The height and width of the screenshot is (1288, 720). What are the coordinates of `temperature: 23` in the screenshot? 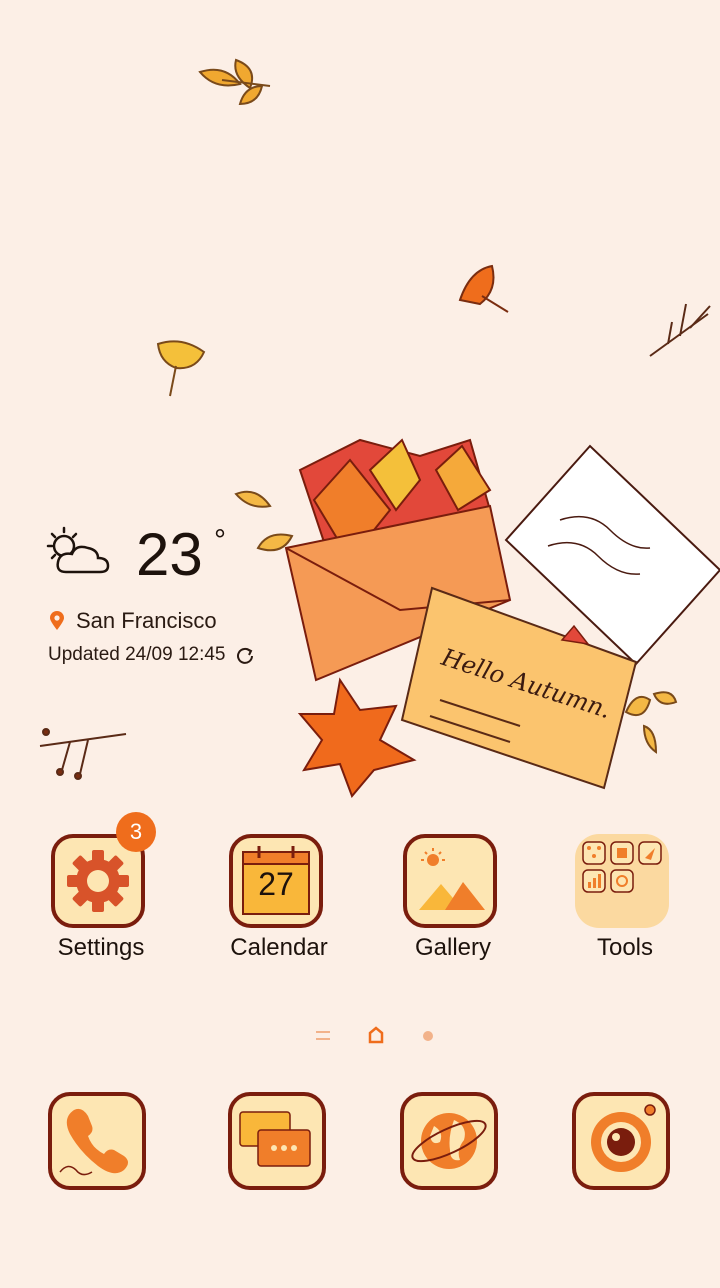 It's located at (169, 554).